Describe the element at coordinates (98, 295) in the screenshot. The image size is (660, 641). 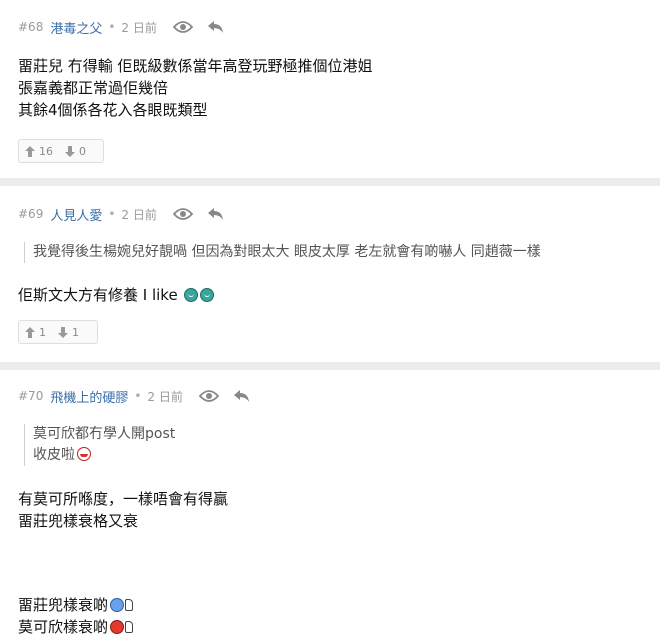
I see `post-line: 佢斯文大方有修養 I like` at that location.